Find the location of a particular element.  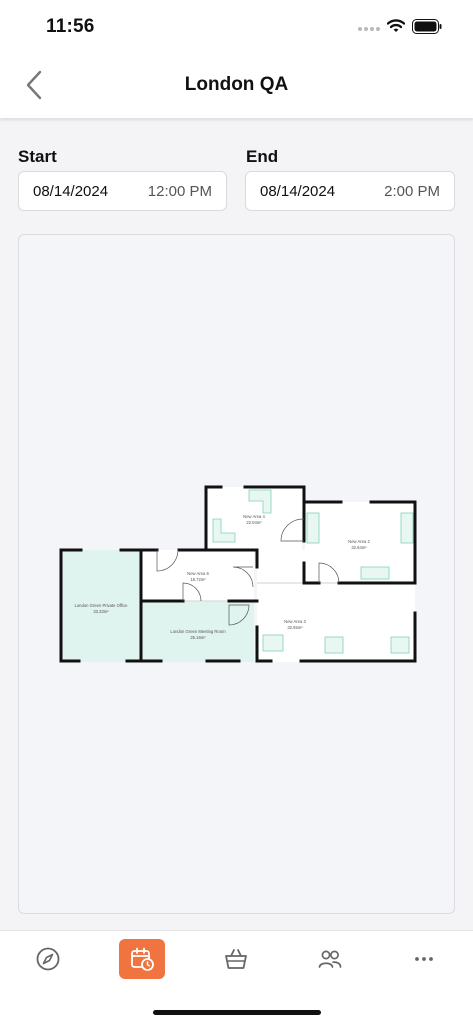

compass-icon is located at coordinates (48, 959).